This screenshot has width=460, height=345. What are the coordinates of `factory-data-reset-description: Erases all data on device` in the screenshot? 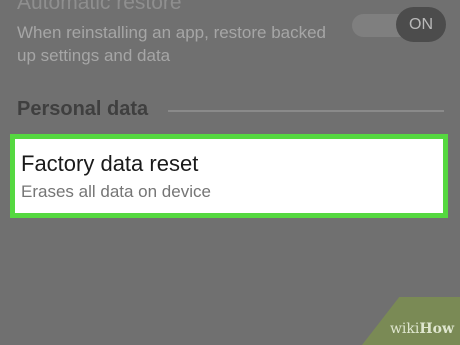 It's located at (116, 191).